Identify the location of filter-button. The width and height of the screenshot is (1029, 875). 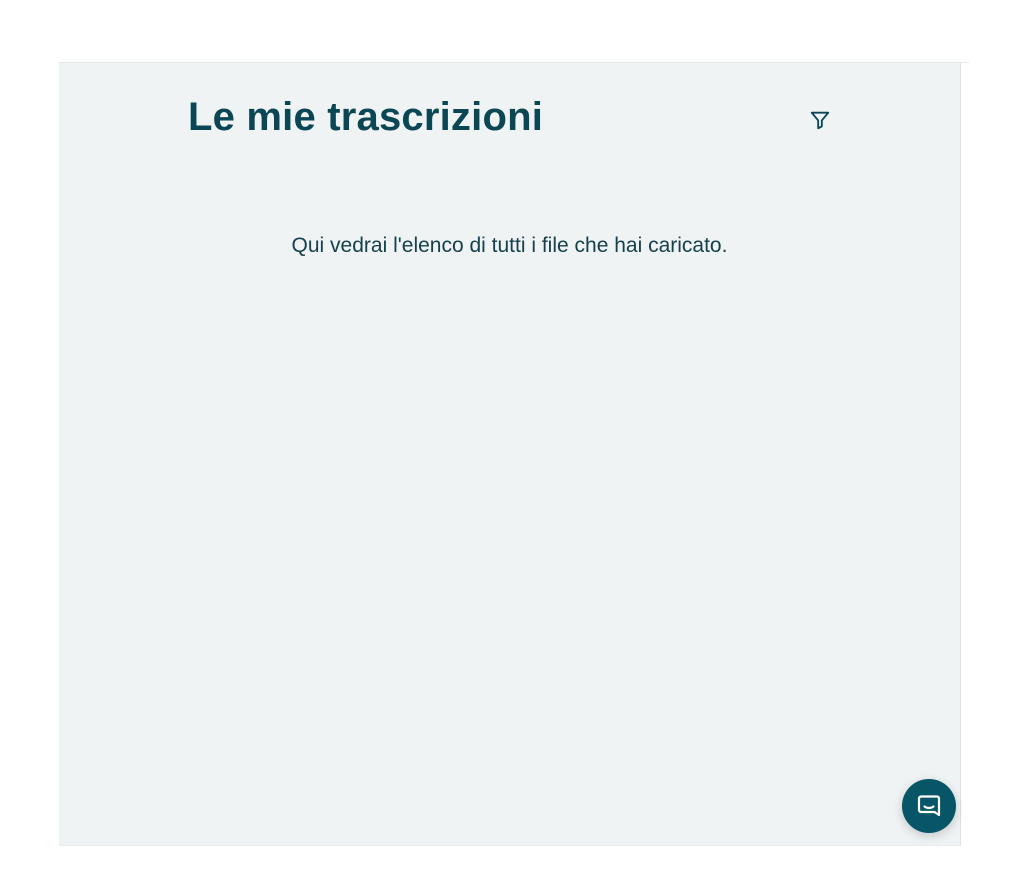
(820, 120).